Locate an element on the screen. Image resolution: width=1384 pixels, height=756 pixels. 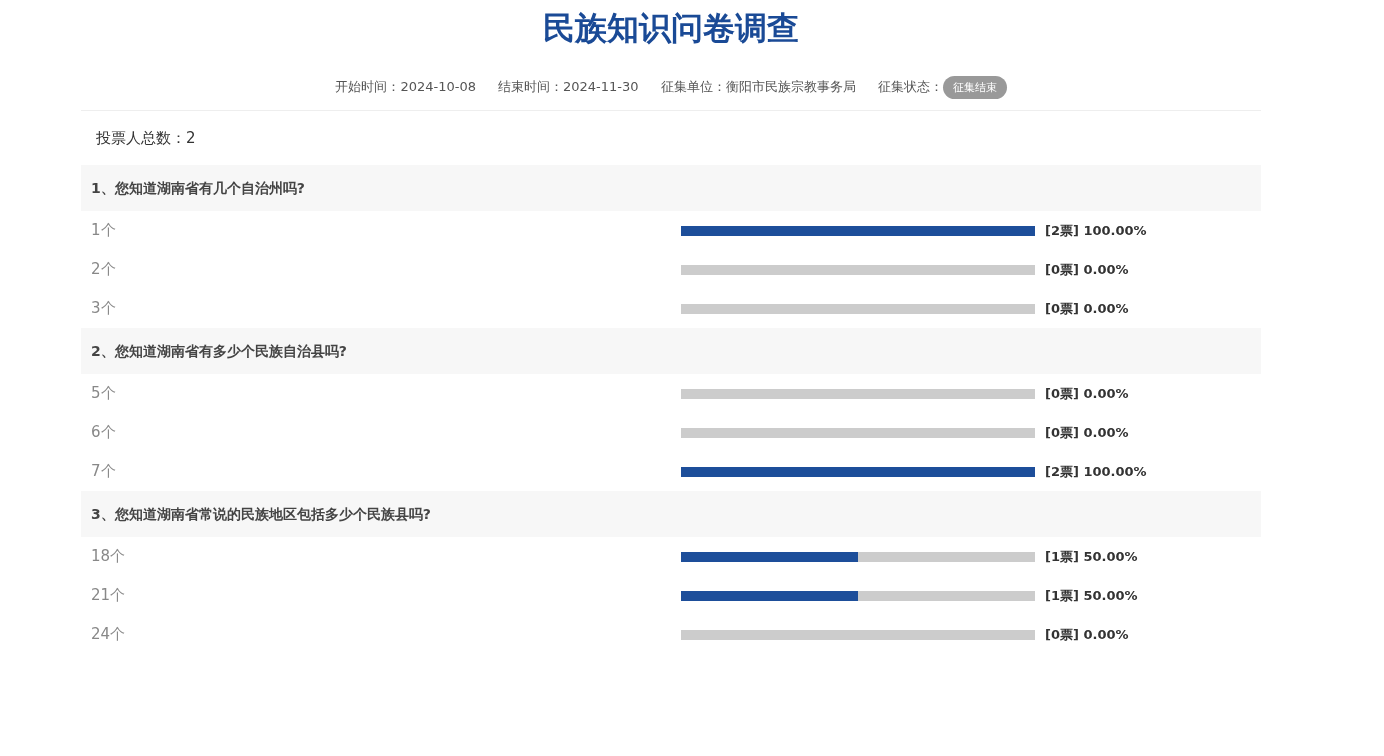
page-title: 民族知识问卷调查 is located at coordinates (671, 28).